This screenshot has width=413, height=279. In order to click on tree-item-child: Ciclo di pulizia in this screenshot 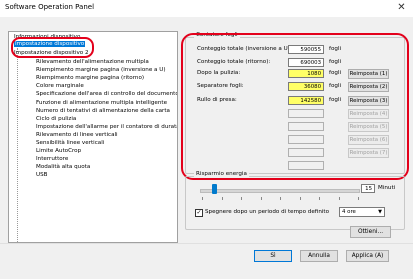, I will do `click(56, 119)`.